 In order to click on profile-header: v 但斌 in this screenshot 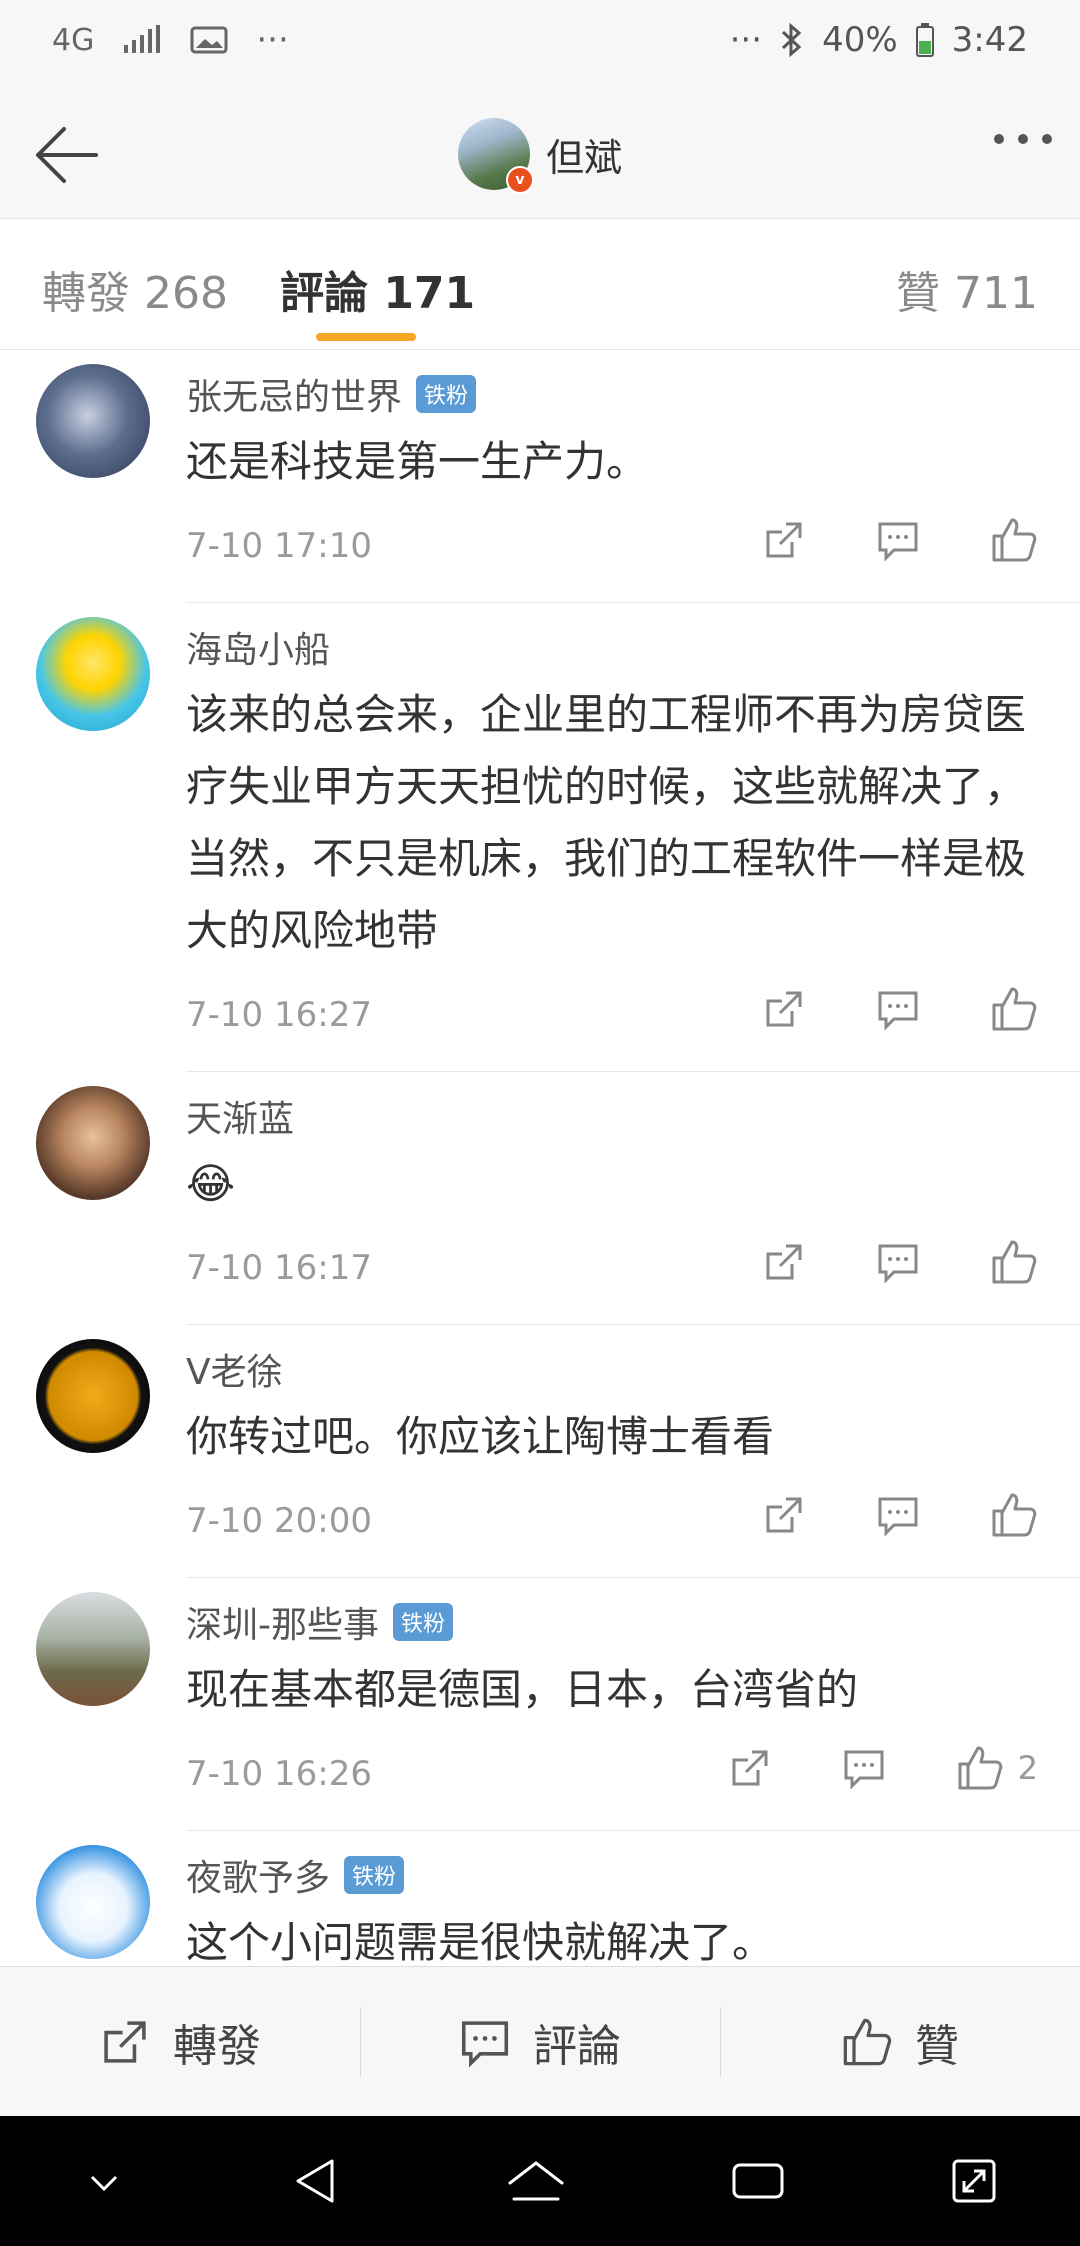, I will do `click(540, 156)`.